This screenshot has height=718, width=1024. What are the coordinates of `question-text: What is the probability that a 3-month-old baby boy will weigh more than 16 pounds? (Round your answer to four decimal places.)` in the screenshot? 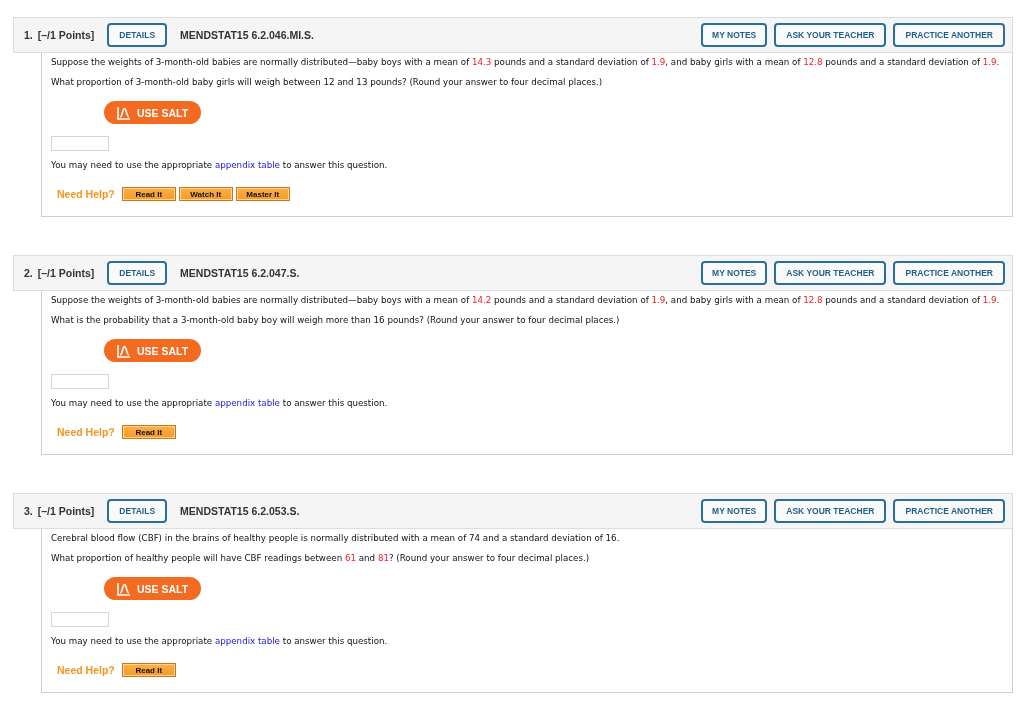 It's located at (335, 320).